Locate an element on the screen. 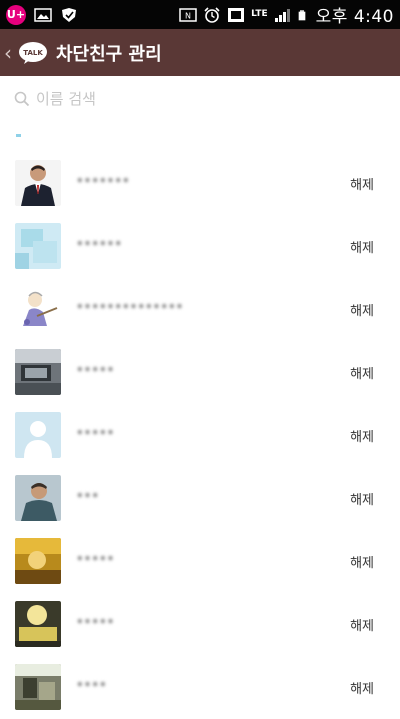 Image resolution: width=400 pixels, height=719 pixels. search-bar is located at coordinates (200, 99).